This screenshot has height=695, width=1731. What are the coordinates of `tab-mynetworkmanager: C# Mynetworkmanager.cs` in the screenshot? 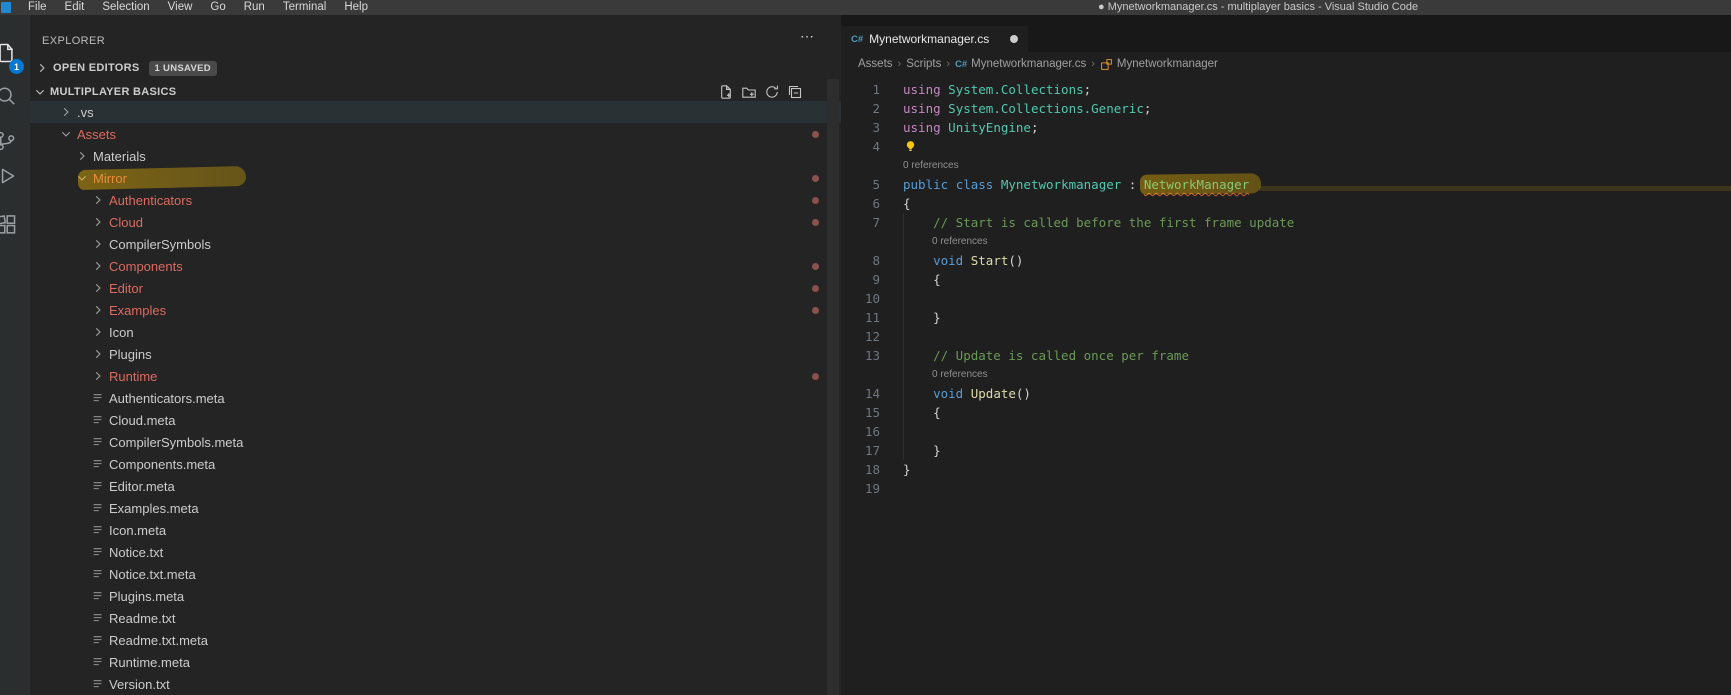 It's located at (934, 39).